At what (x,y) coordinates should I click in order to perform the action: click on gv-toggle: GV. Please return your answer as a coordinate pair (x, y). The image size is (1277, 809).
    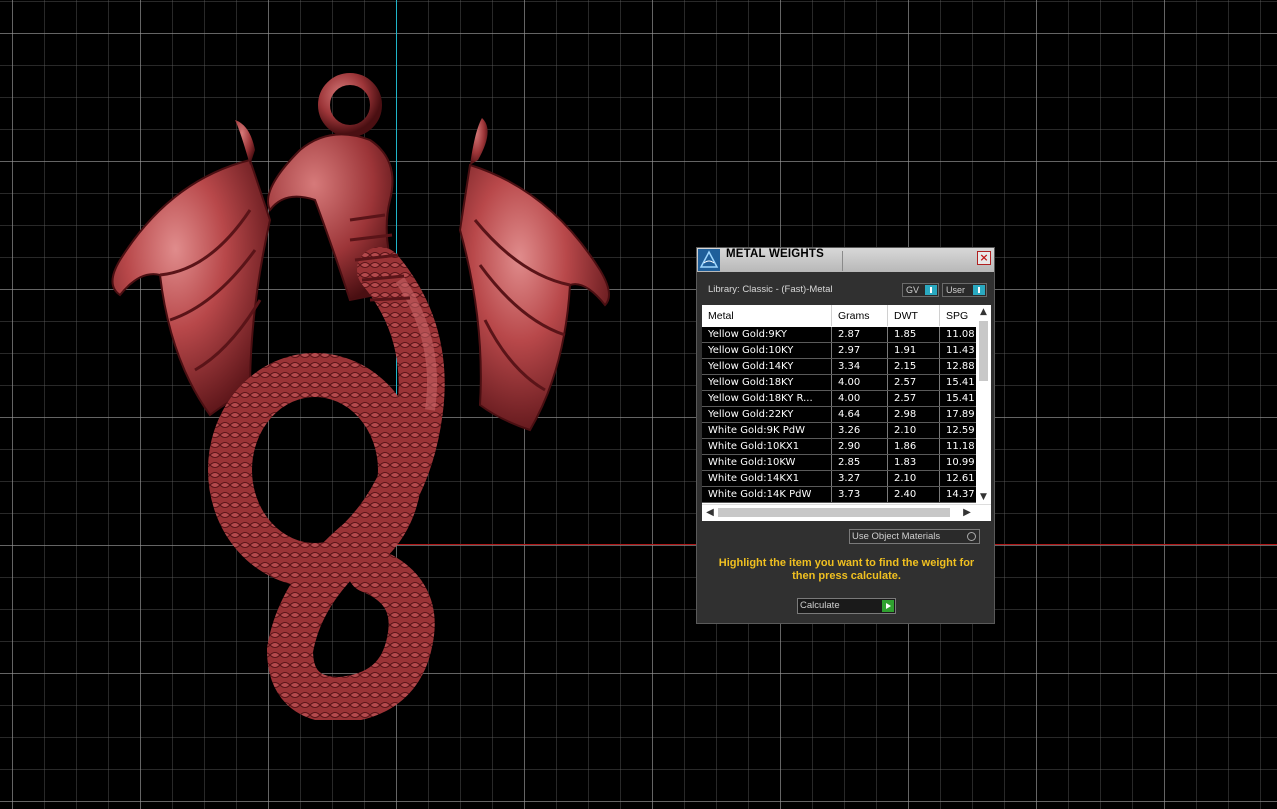
    Looking at the image, I should click on (920, 290).